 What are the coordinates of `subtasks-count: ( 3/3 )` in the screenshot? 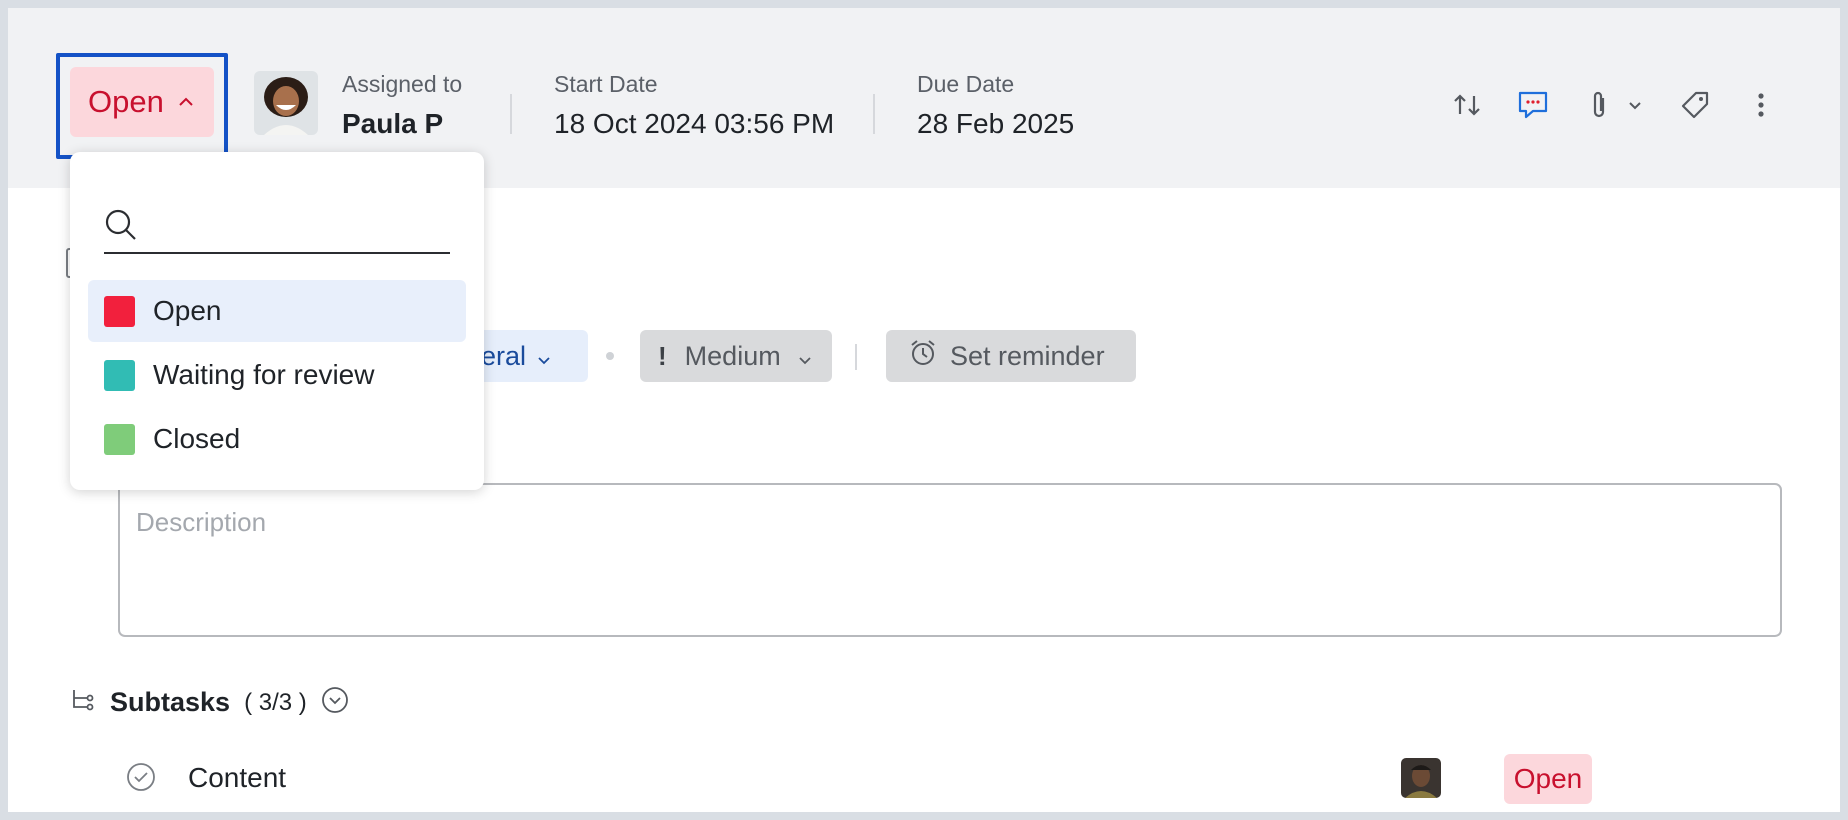 It's located at (275, 702).